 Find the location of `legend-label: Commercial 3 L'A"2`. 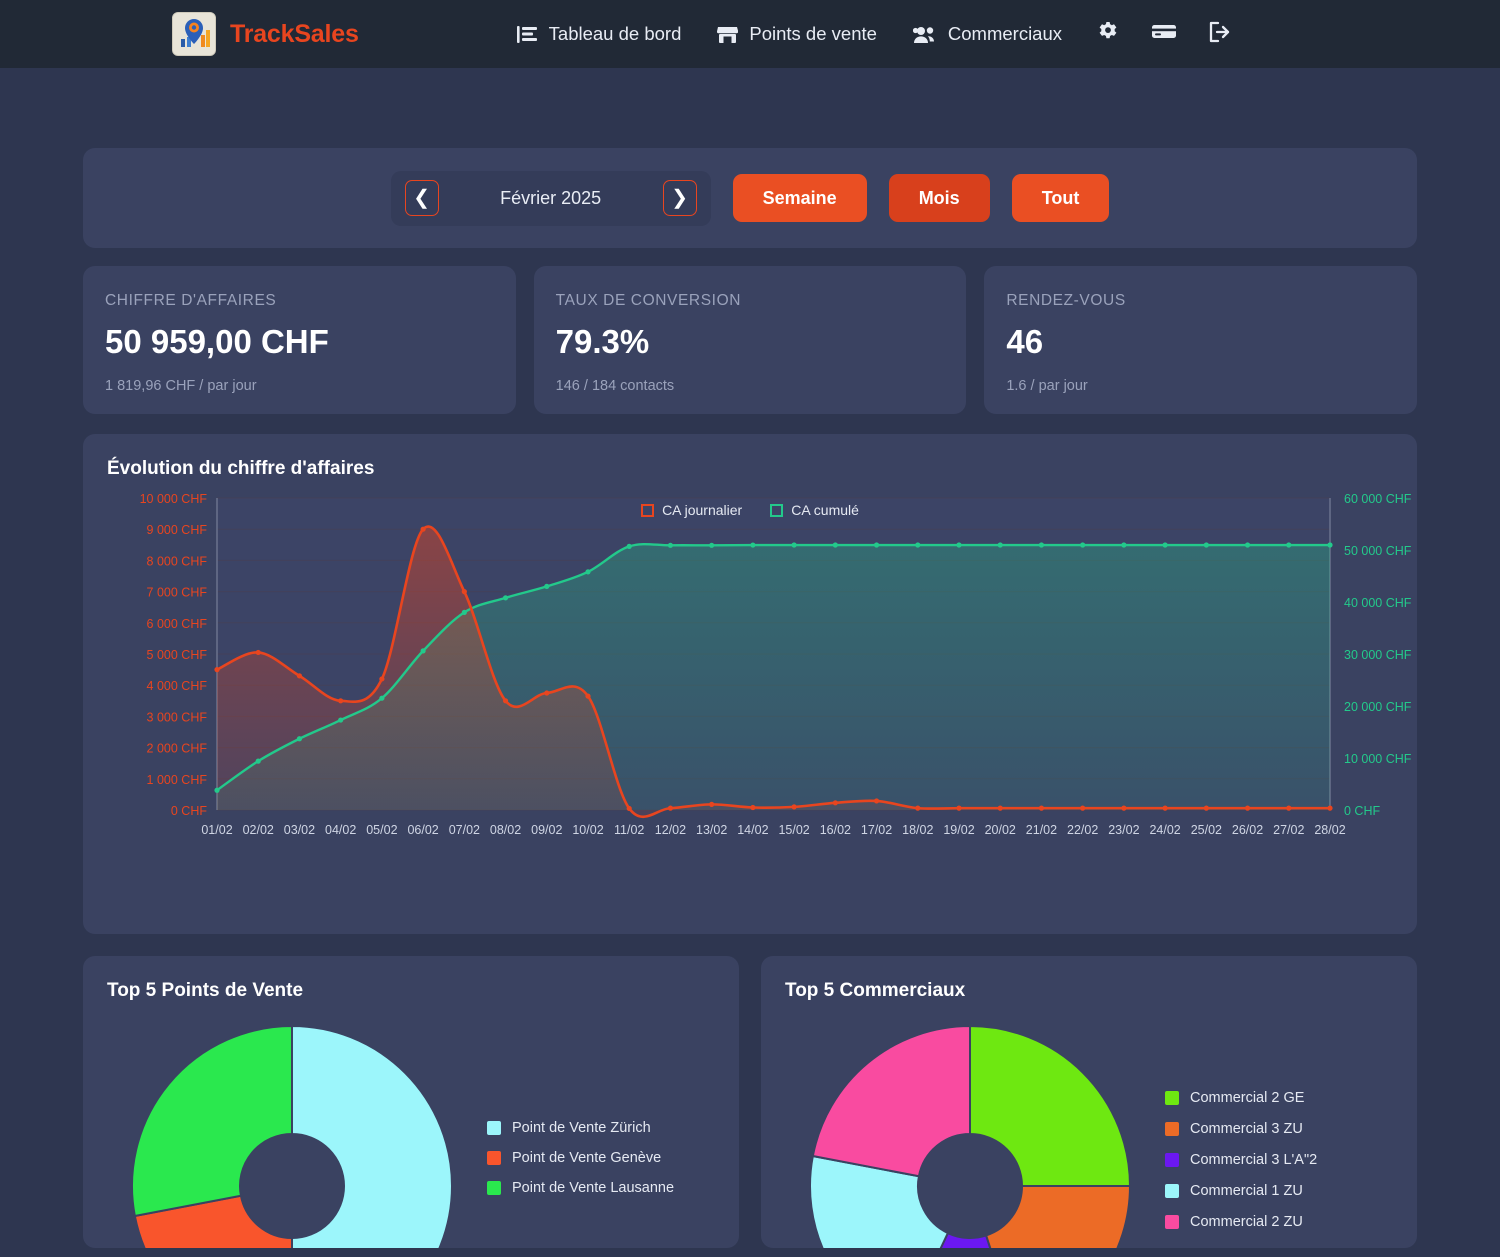

legend-label: Commercial 3 L'A"2 is located at coordinates (1254, 1160).